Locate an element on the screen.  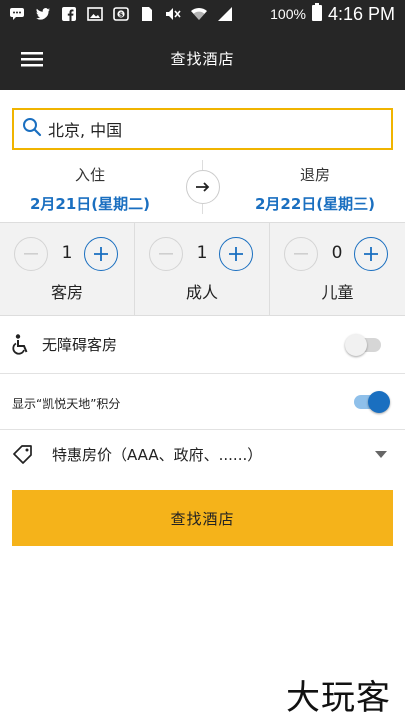
status-right: 100% 4:16 PM is located at coordinates (332, 14).